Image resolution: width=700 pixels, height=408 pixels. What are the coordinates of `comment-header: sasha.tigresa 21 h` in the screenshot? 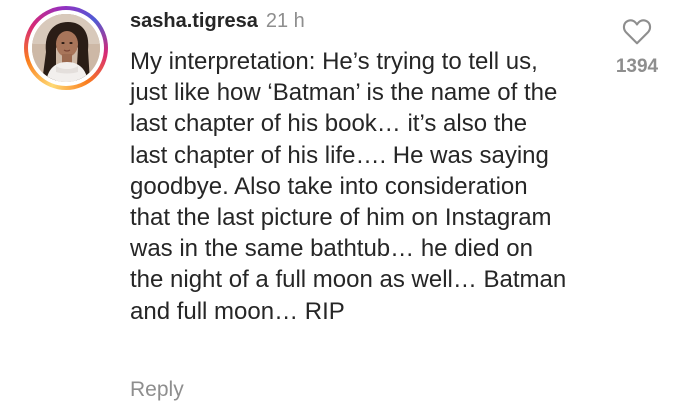 It's located at (217, 21).